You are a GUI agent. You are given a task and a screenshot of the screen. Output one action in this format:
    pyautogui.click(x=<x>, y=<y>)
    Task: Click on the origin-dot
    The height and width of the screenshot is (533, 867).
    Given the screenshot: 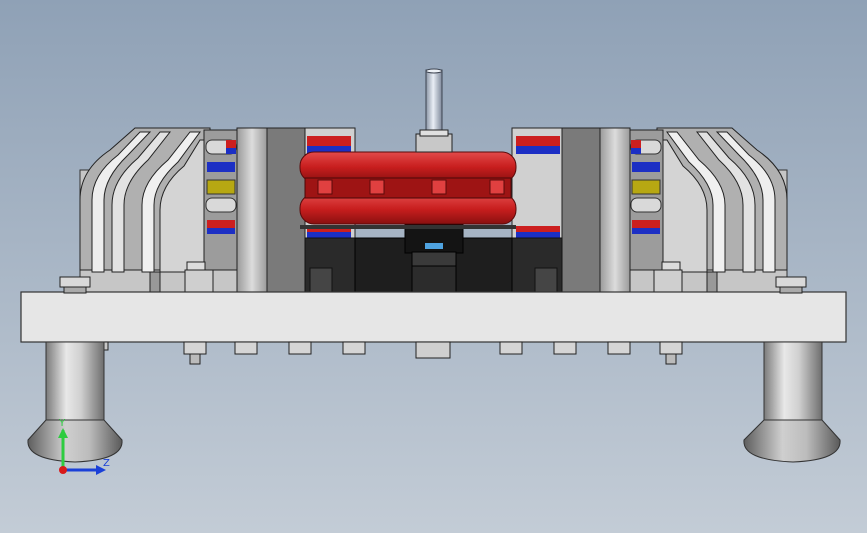 What is the action you would take?
    pyautogui.click(x=63, y=470)
    